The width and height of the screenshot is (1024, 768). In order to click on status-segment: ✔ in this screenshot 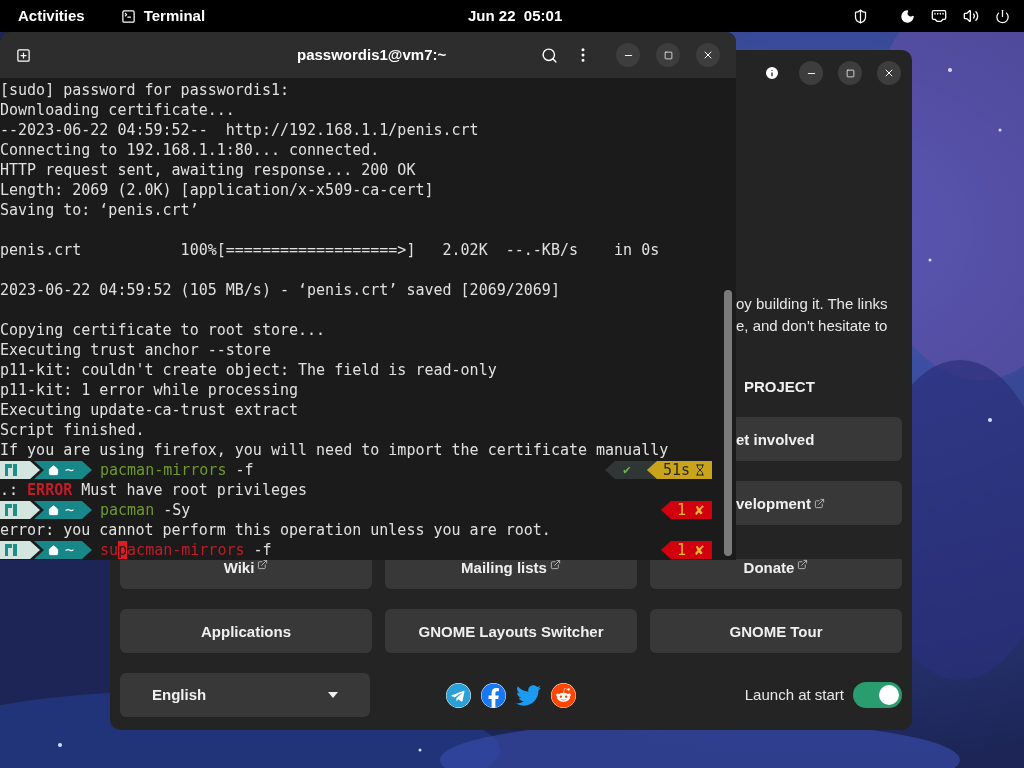, I will do `click(630, 470)`.